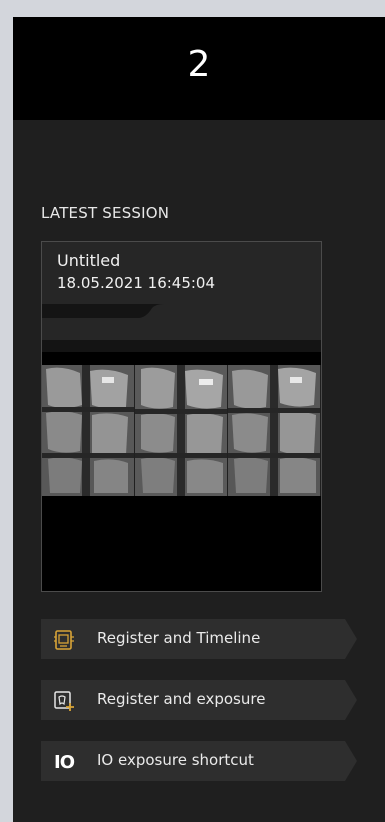 Image resolution: width=385 pixels, height=822 pixels. What do you see at coordinates (136, 283) in the screenshot?
I see `session-datetime: 18.05.2021 16:45:04` at bounding box center [136, 283].